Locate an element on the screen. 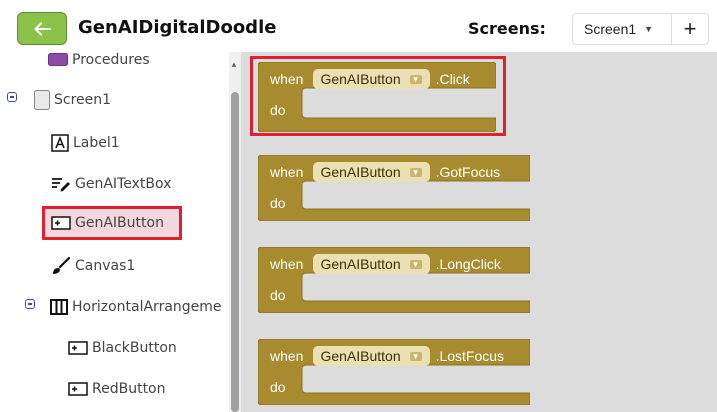 This screenshot has width=717, height=412. tree-item-label: HorizontalArrangeme is located at coordinates (147, 307).